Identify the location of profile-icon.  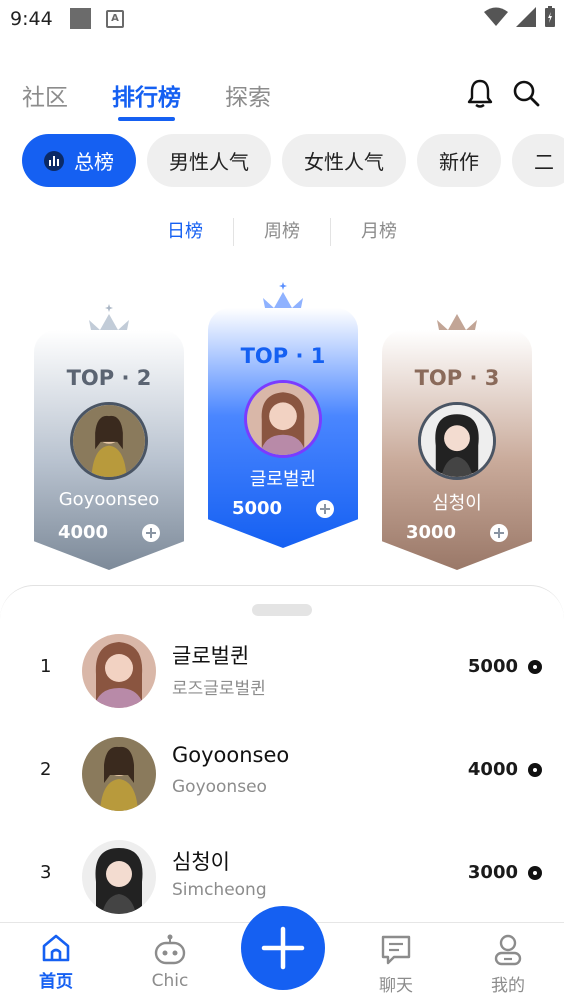
(508, 950).